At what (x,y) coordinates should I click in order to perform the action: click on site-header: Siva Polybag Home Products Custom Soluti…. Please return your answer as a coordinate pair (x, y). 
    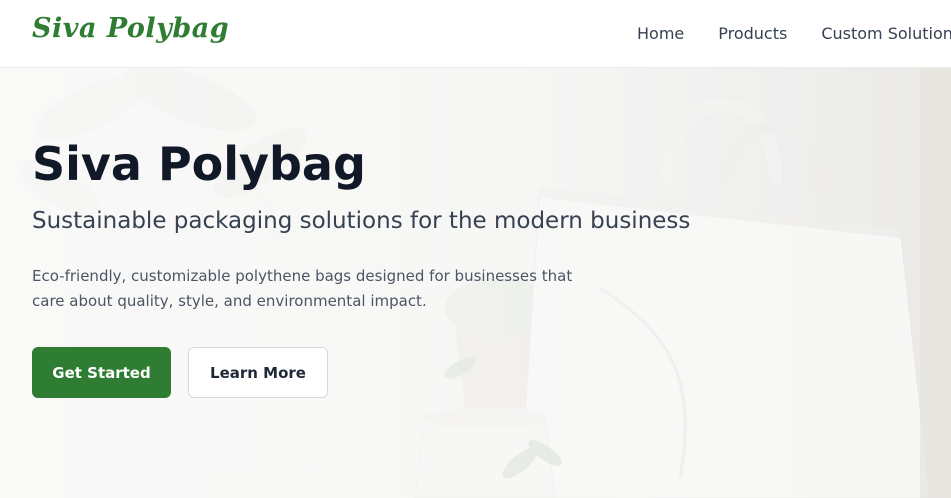
    Looking at the image, I should click on (475, 34).